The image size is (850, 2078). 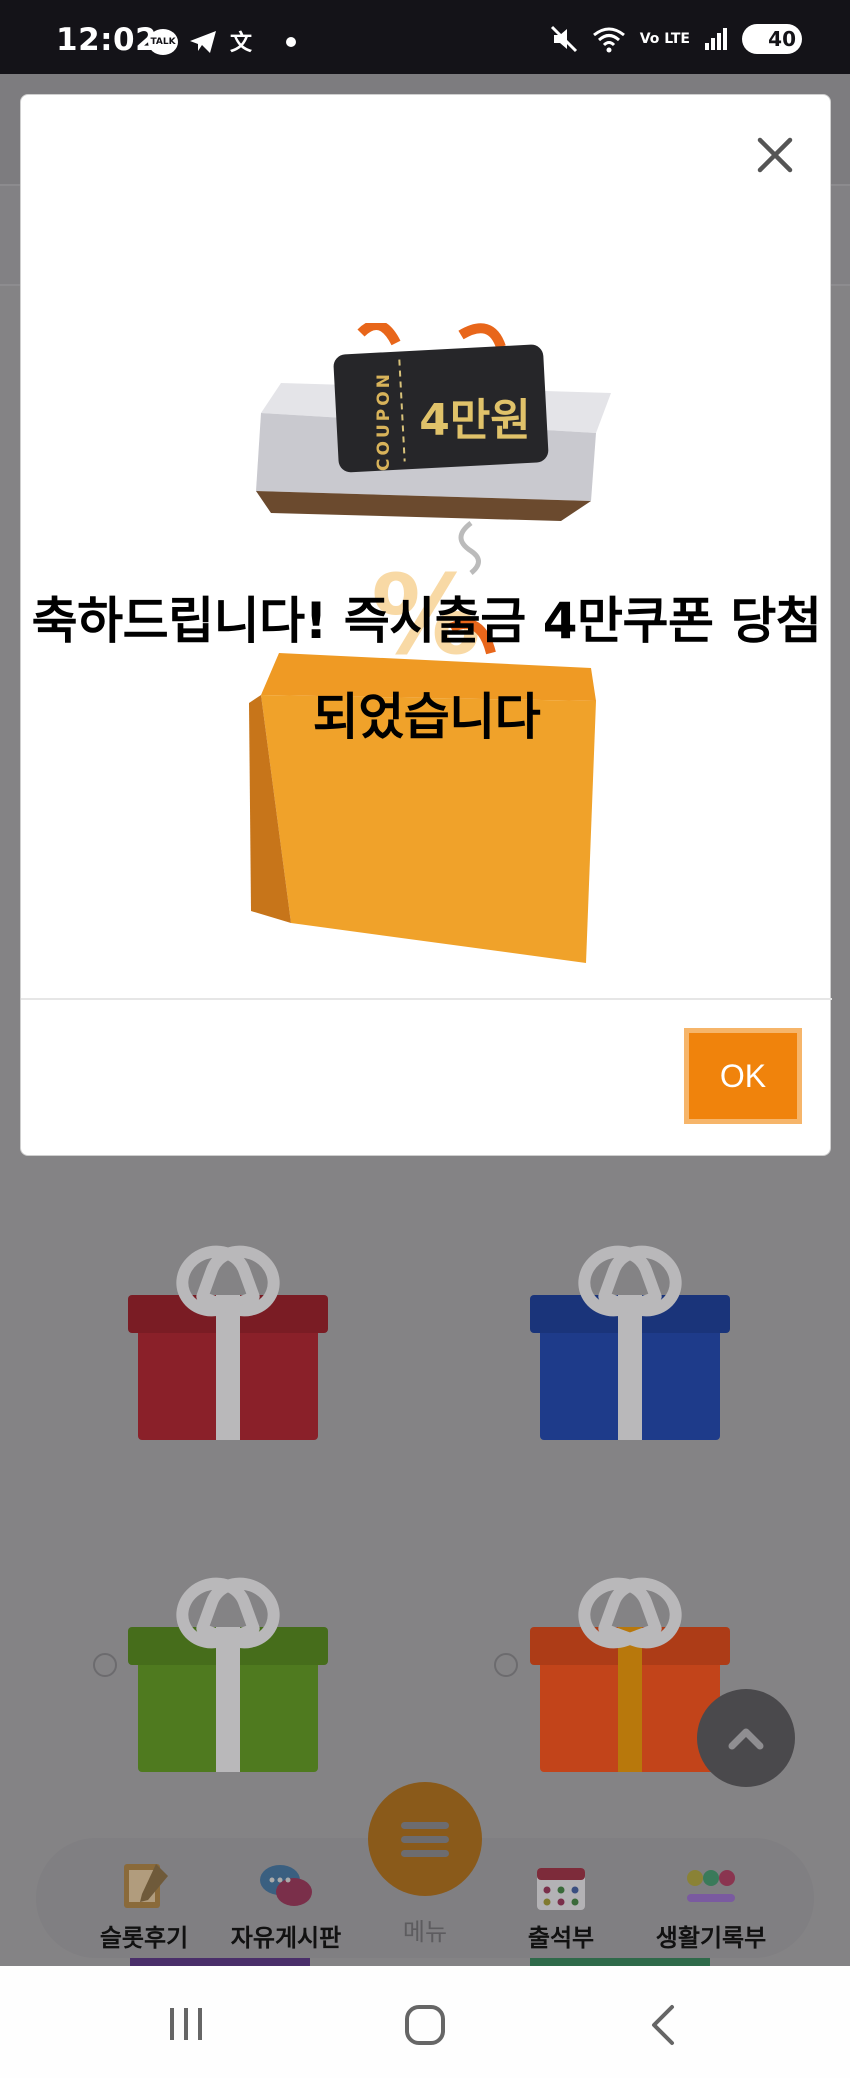 What do you see at coordinates (563, 39) in the screenshot?
I see `mute-icon` at bounding box center [563, 39].